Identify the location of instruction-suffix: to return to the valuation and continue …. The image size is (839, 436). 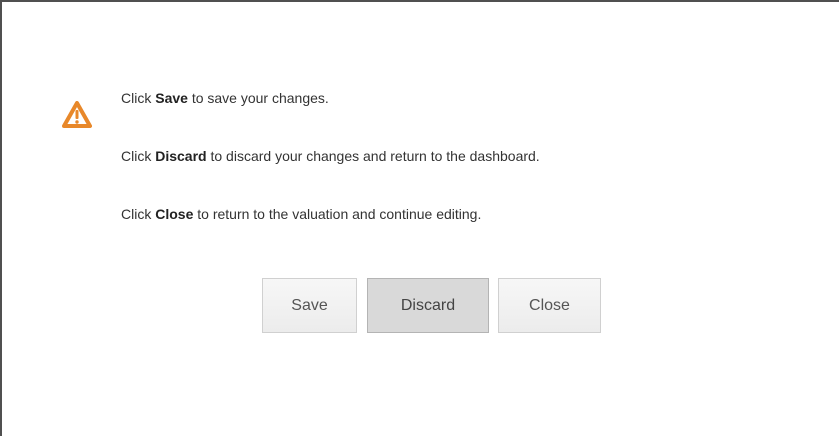
(337, 214).